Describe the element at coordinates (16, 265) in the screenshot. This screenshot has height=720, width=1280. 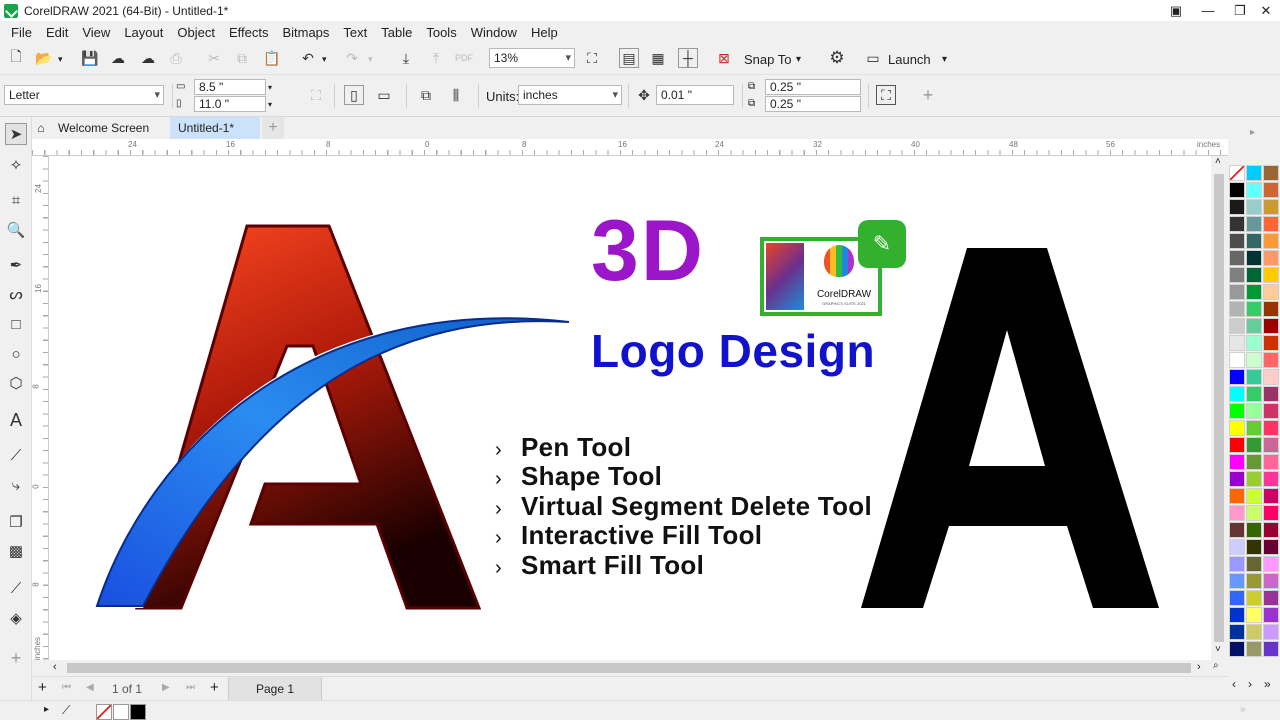
I see `pen-tool-icon: ✒` at that location.